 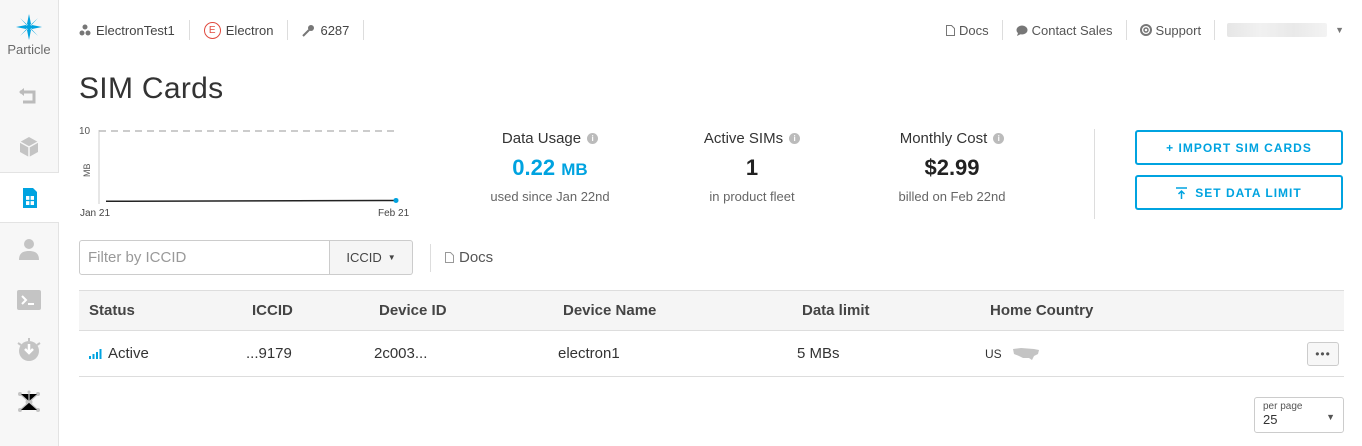 What do you see at coordinates (29, 49) in the screenshot?
I see `logo-text: Particle` at bounding box center [29, 49].